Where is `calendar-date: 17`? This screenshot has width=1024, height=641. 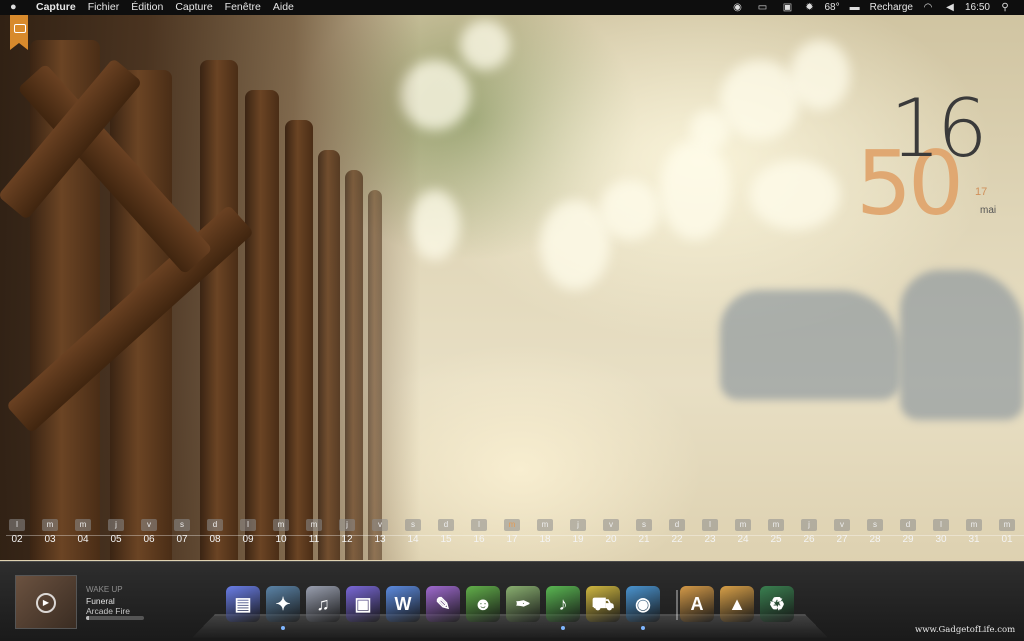 calendar-date: 17 is located at coordinates (512, 539).